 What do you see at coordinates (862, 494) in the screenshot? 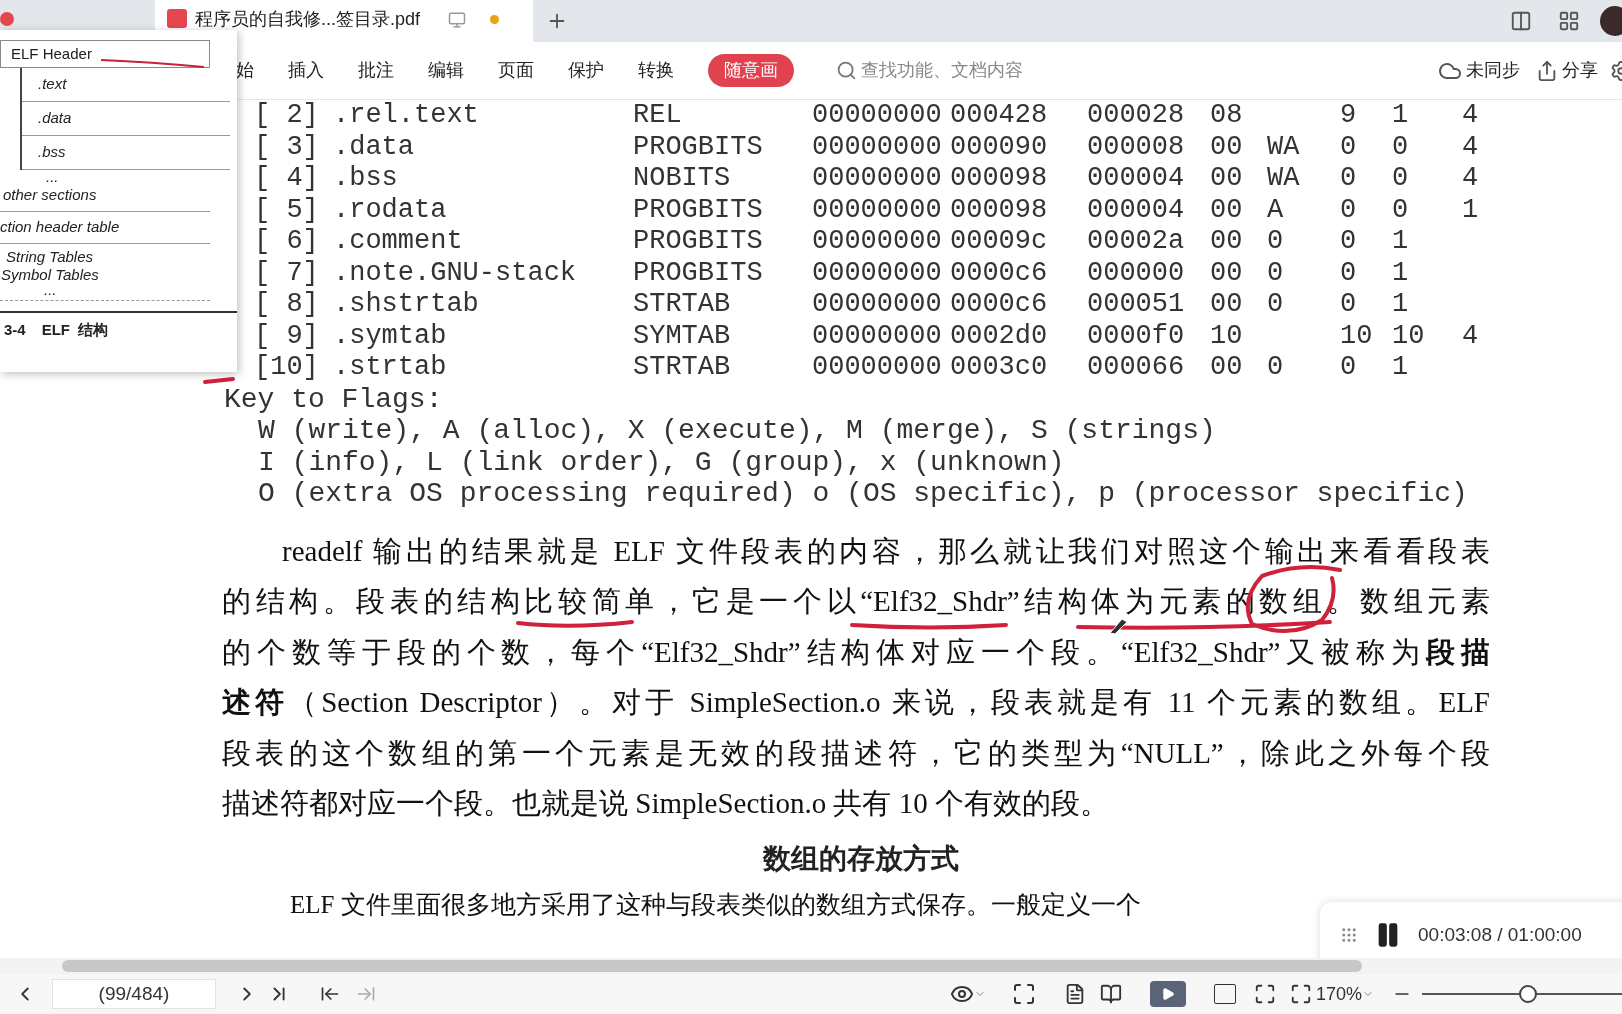
I see `flags-line: O (extra OS processing required) o (OS specific), p (processor specific)` at bounding box center [862, 494].